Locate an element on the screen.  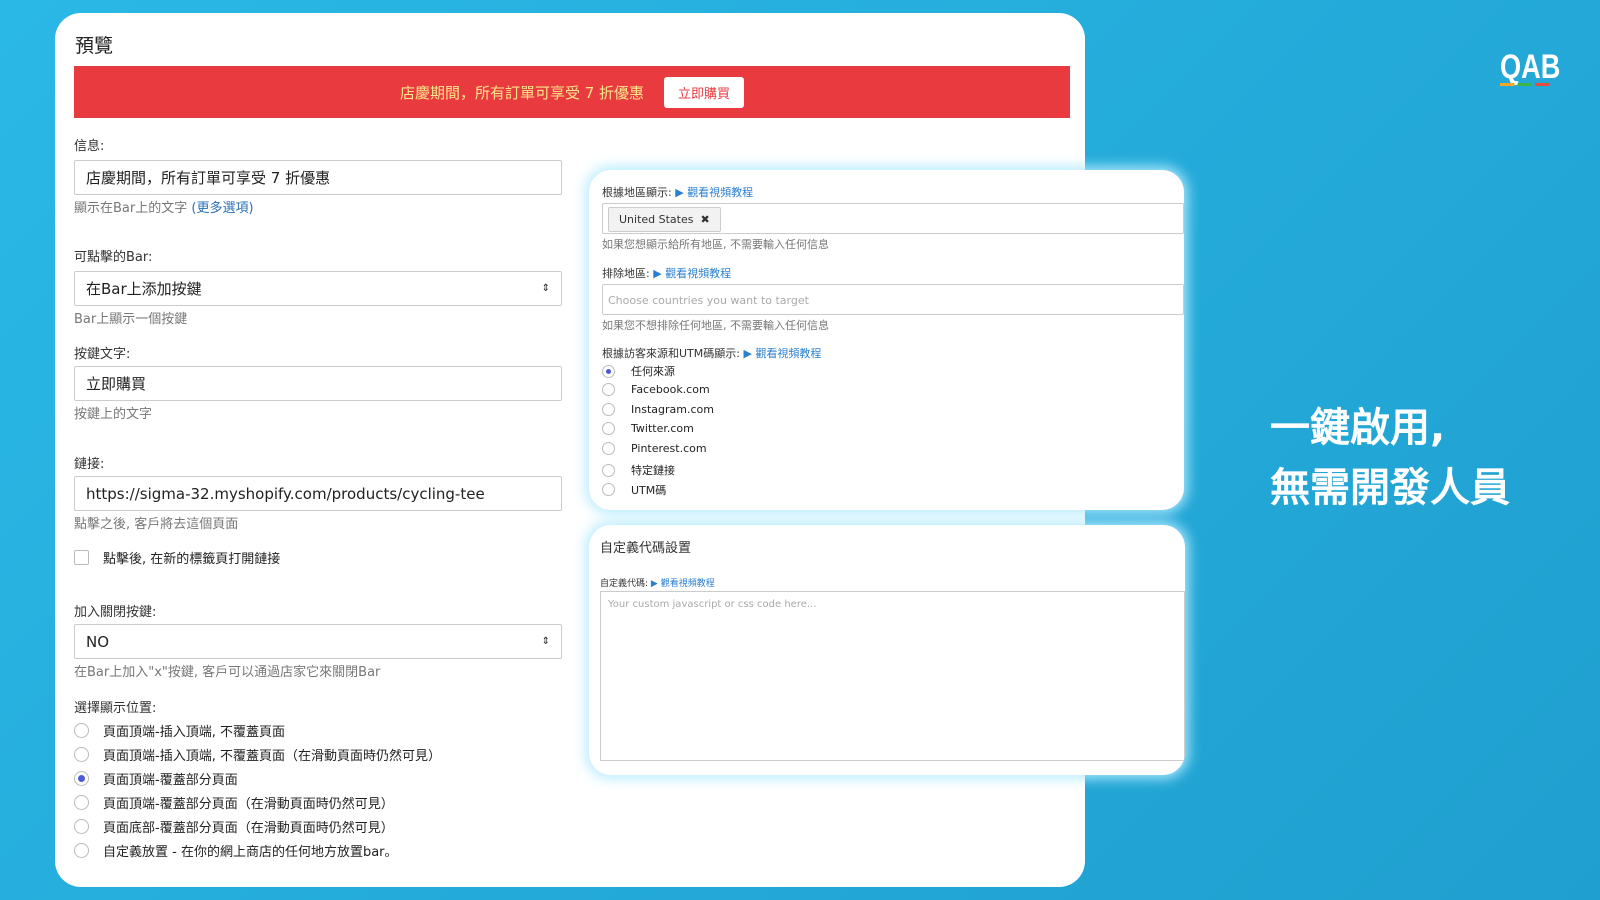
hero-line-2: 無需開發人員 is located at coordinates (1390, 488).